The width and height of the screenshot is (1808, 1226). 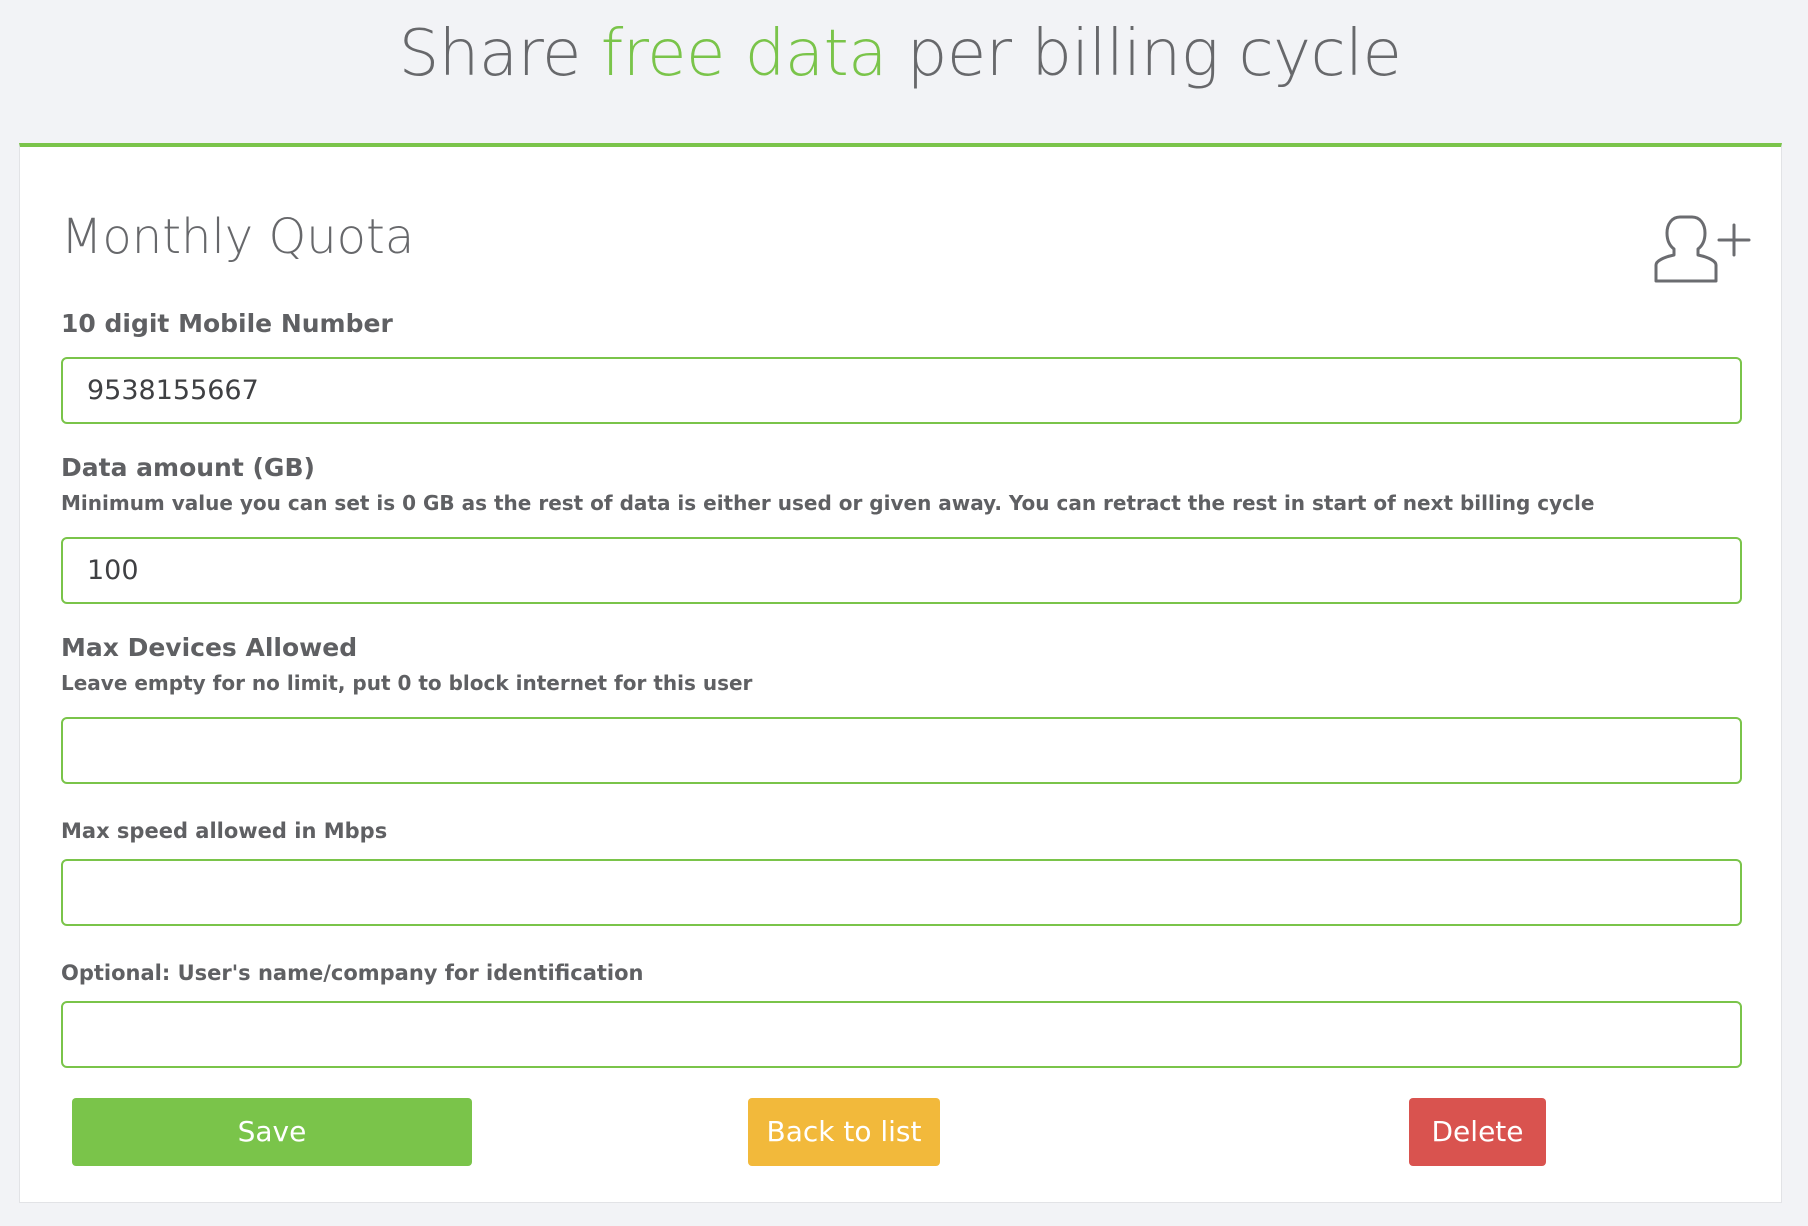 What do you see at coordinates (1477, 1132) in the screenshot?
I see `delete-button: Delete` at bounding box center [1477, 1132].